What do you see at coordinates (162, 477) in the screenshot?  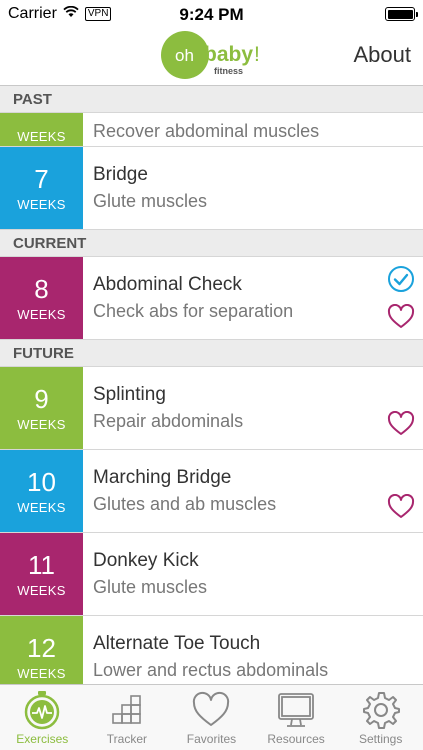 I see `exercise-title: Marching Bridge` at bounding box center [162, 477].